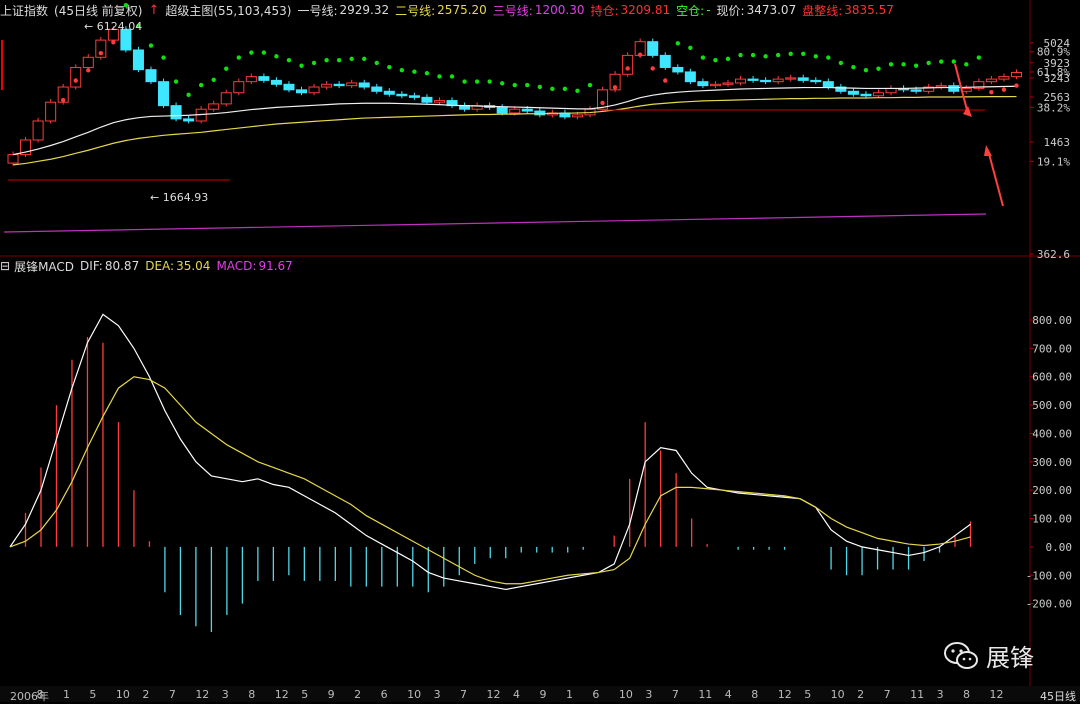  I want to click on low-label: ← 1664.93, so click(179, 197).